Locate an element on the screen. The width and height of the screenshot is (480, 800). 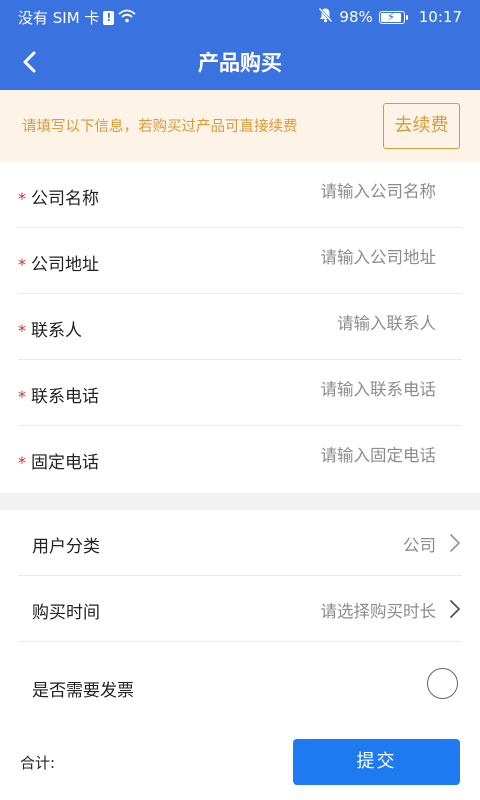
navbar: 产品购买 is located at coordinates (240, 61).